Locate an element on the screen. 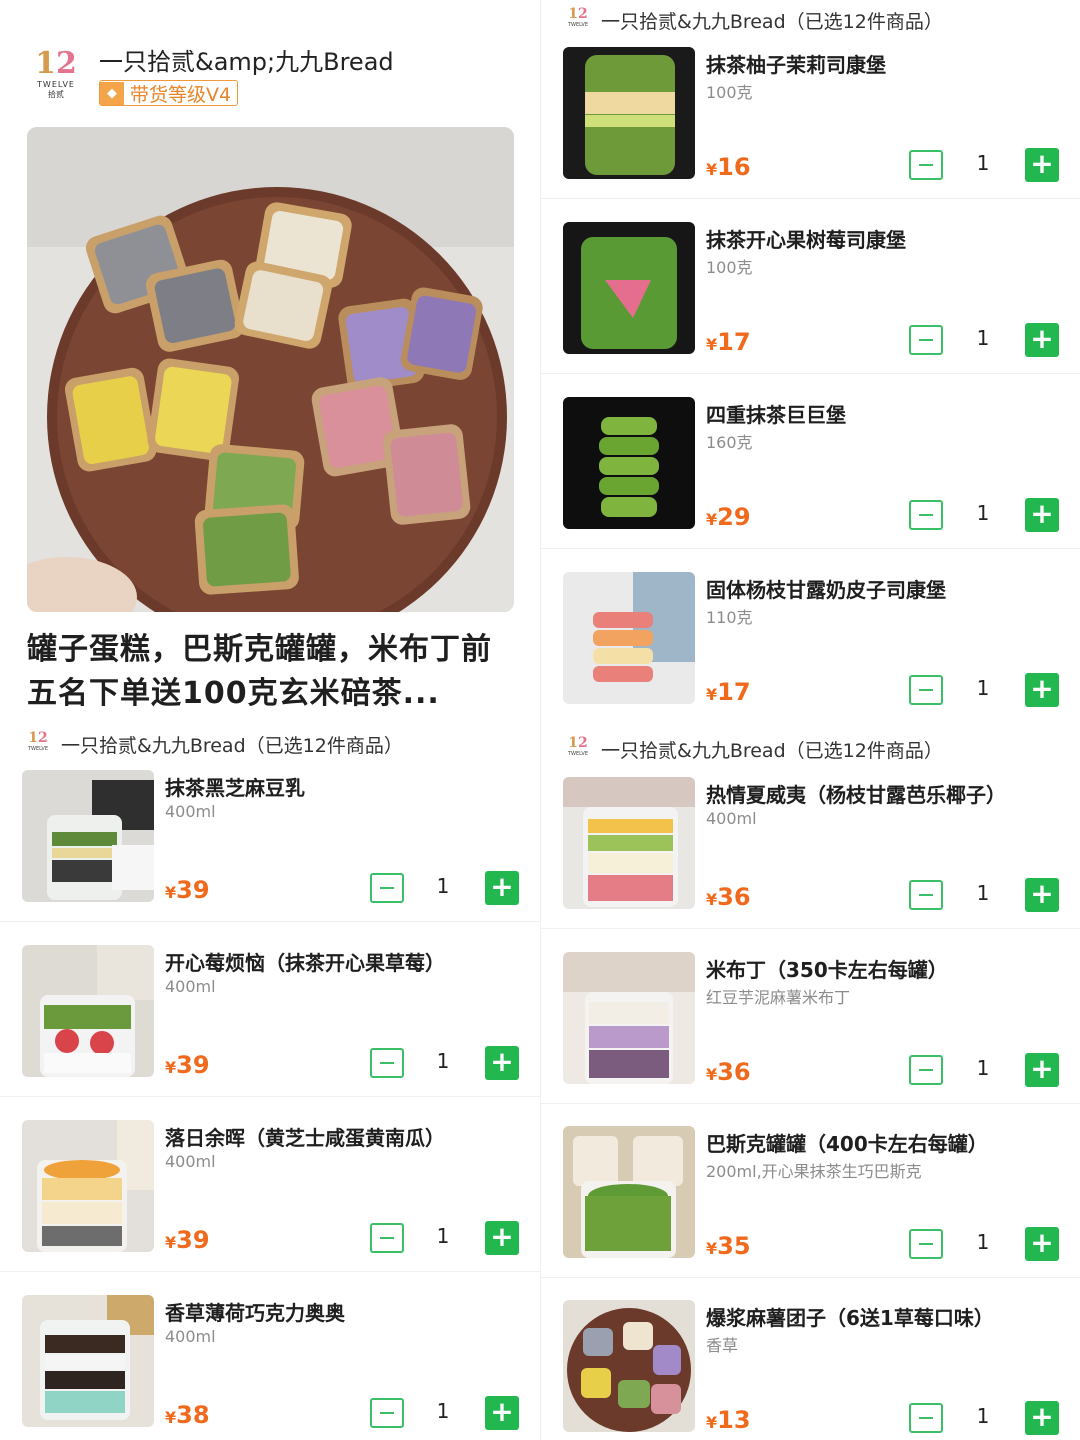 This screenshot has height=1440, width=1080. product-item: 落日余晖（黄芝士咸蛋黄南瓜） 400ml ¥39 1 + is located at coordinates (270, 1207).